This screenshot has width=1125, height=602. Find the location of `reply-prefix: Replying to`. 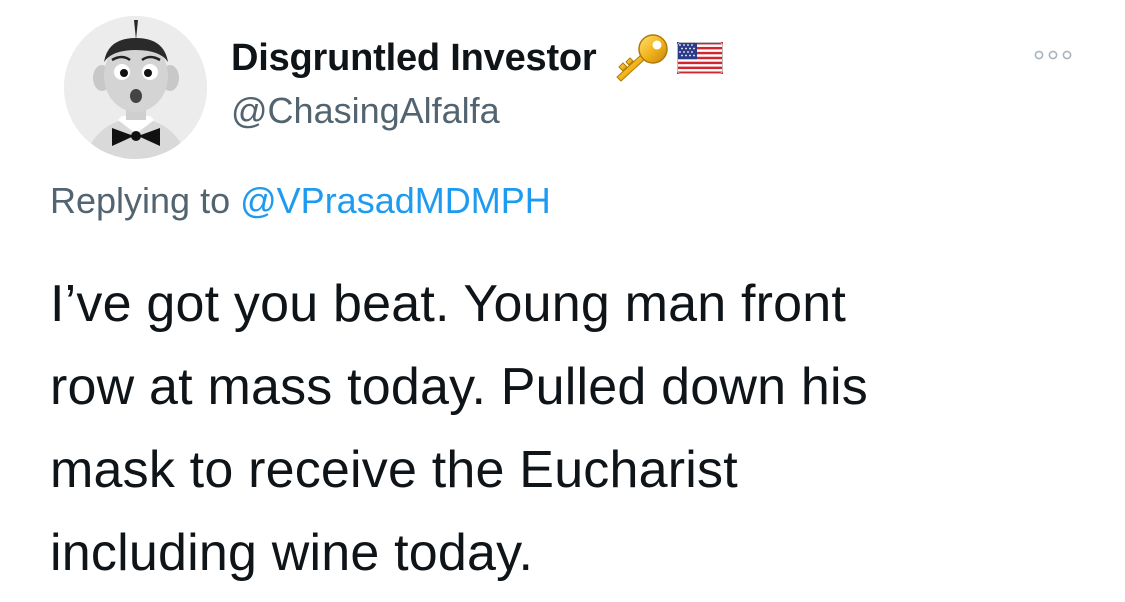

reply-prefix: Replying to is located at coordinates (140, 200).